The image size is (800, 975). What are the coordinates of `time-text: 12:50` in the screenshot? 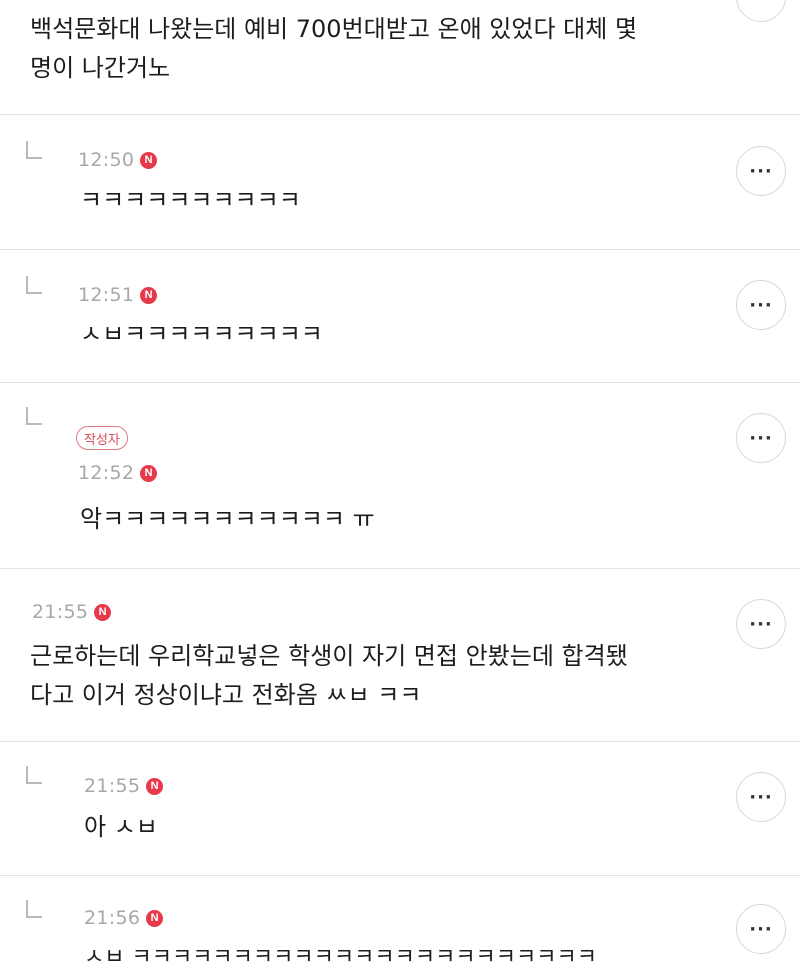 It's located at (106, 160).